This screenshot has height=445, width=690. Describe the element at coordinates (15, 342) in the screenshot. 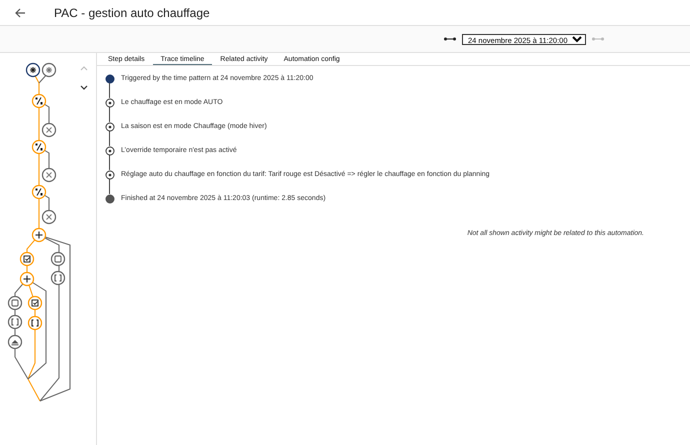

I see `event-node` at that location.